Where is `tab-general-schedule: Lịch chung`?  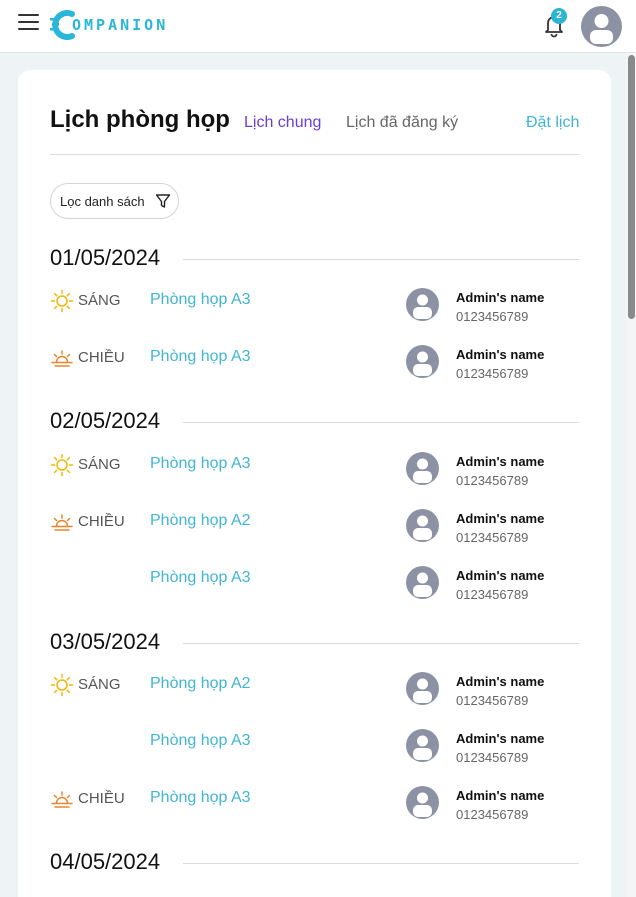
tab-general-schedule: Lịch chung is located at coordinates (282, 123).